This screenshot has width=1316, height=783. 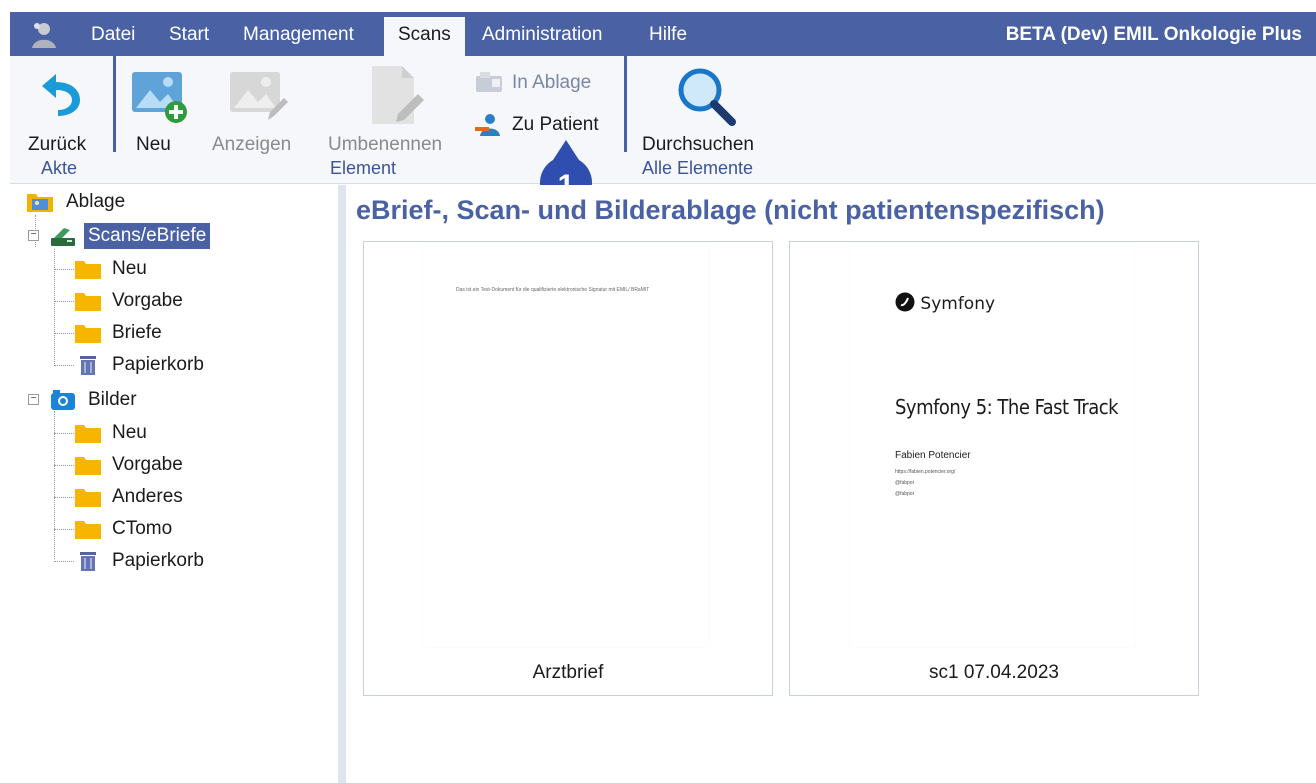 I want to click on rename-button: Umbenennen, so click(x=393, y=110).